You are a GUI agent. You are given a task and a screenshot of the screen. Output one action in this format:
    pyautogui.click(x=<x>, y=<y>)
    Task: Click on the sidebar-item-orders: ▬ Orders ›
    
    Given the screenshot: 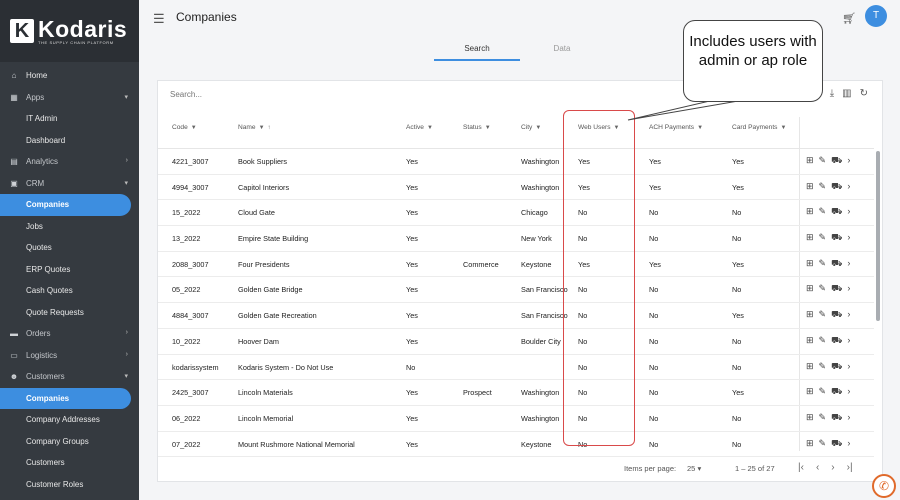 What is the action you would take?
    pyautogui.click(x=69, y=334)
    